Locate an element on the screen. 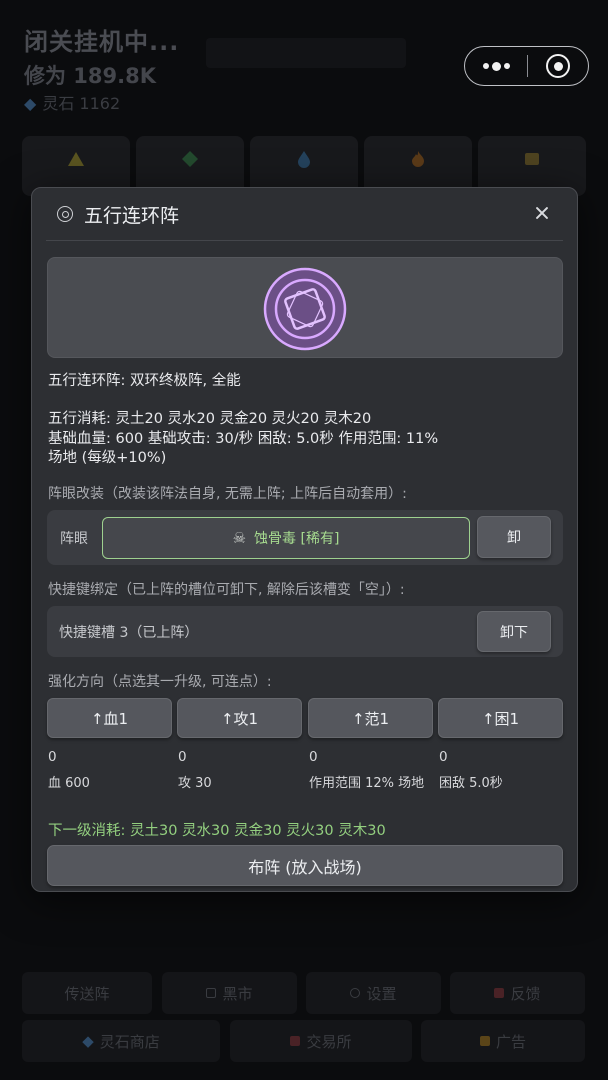 The image size is (608, 1080). market-icon is located at coordinates (211, 993).